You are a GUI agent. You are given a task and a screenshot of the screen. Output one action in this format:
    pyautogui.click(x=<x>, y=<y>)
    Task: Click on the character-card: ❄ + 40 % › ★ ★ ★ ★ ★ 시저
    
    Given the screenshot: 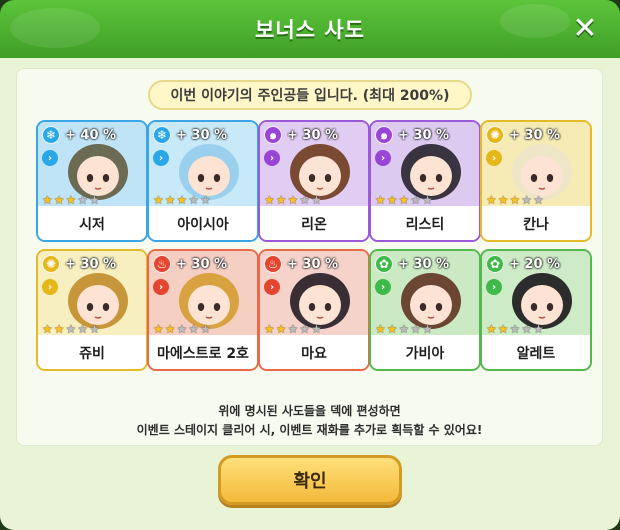 What is the action you would take?
    pyautogui.click(x=92, y=181)
    